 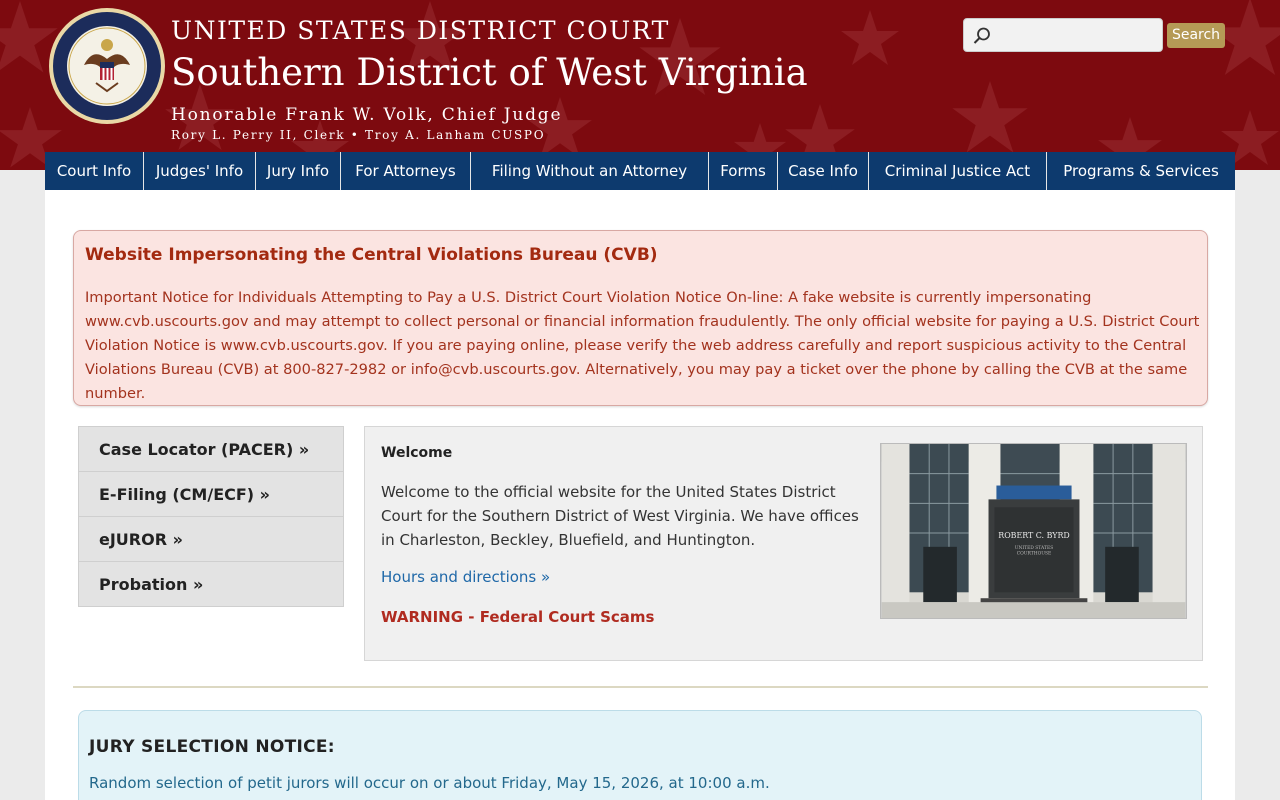 I want to click on district-name: Southern District of West Virginia, so click(x=489, y=73).